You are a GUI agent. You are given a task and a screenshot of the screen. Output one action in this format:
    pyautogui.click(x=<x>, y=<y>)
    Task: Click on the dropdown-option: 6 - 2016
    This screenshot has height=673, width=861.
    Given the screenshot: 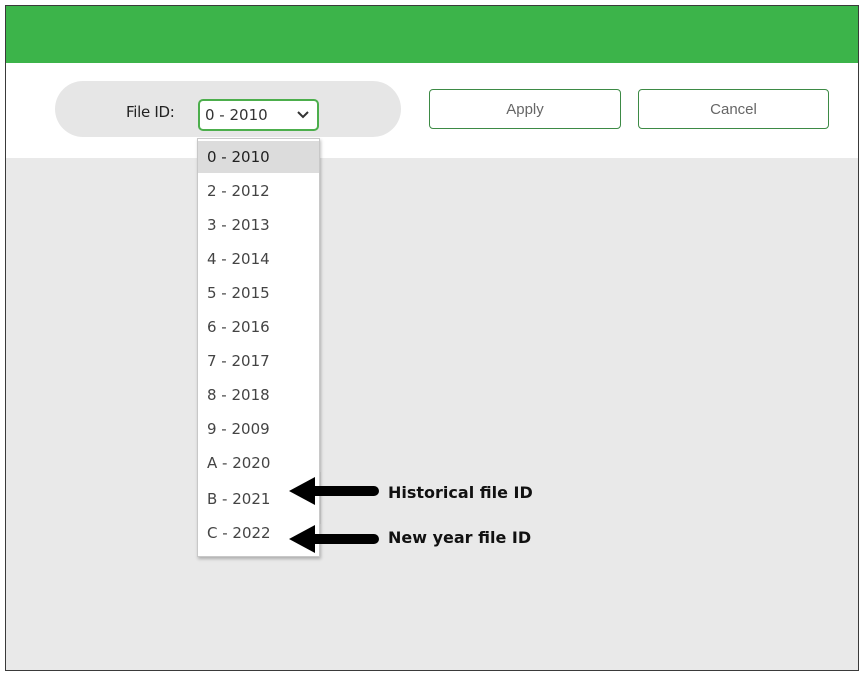 What is the action you would take?
    pyautogui.click(x=258, y=327)
    